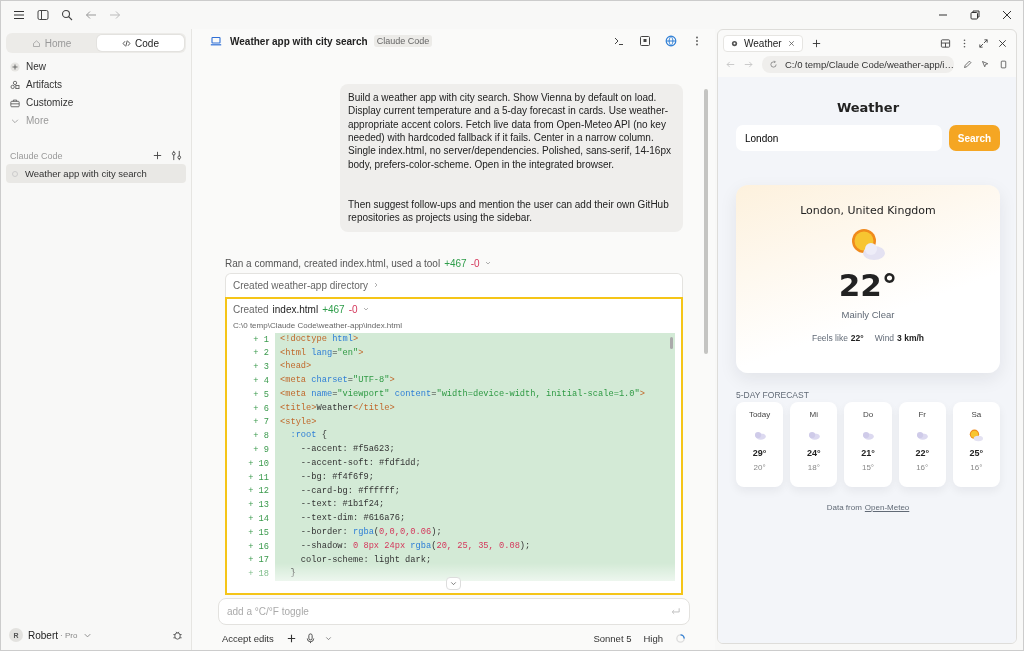 The width and height of the screenshot is (1024, 651). I want to click on microphone-icon, so click(310, 638).